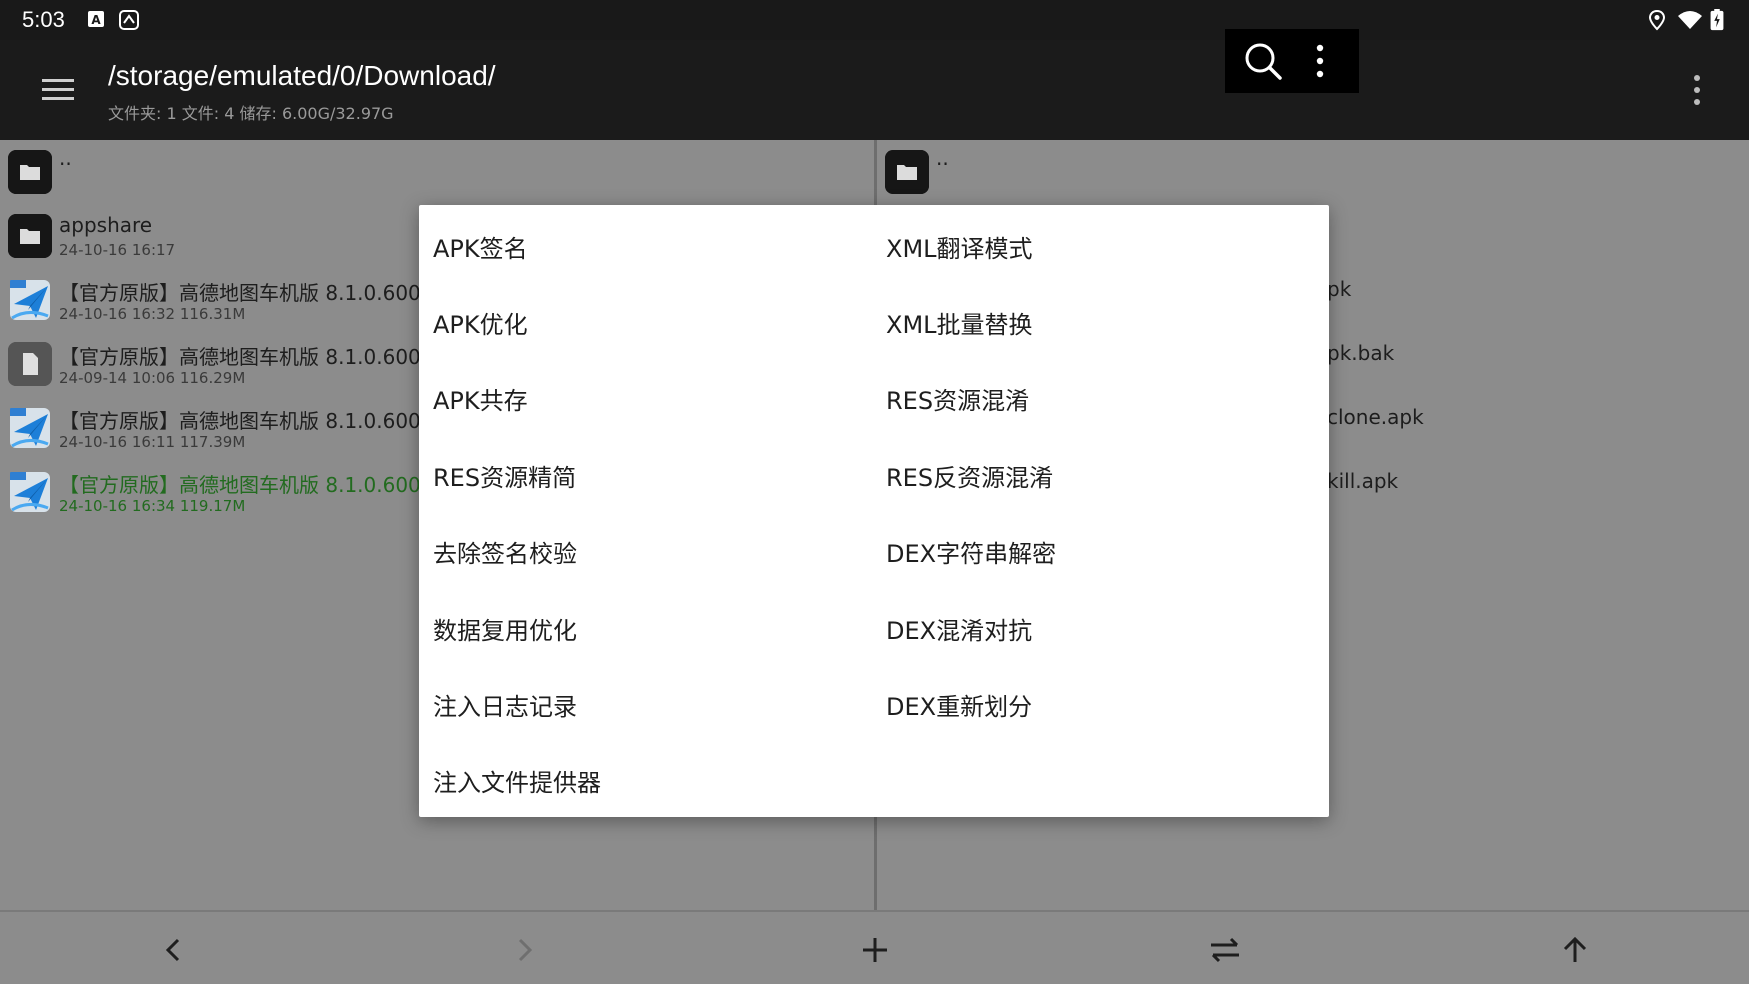 The width and height of the screenshot is (1749, 984). I want to click on option-apk-optimize: APK优化, so click(480, 325).